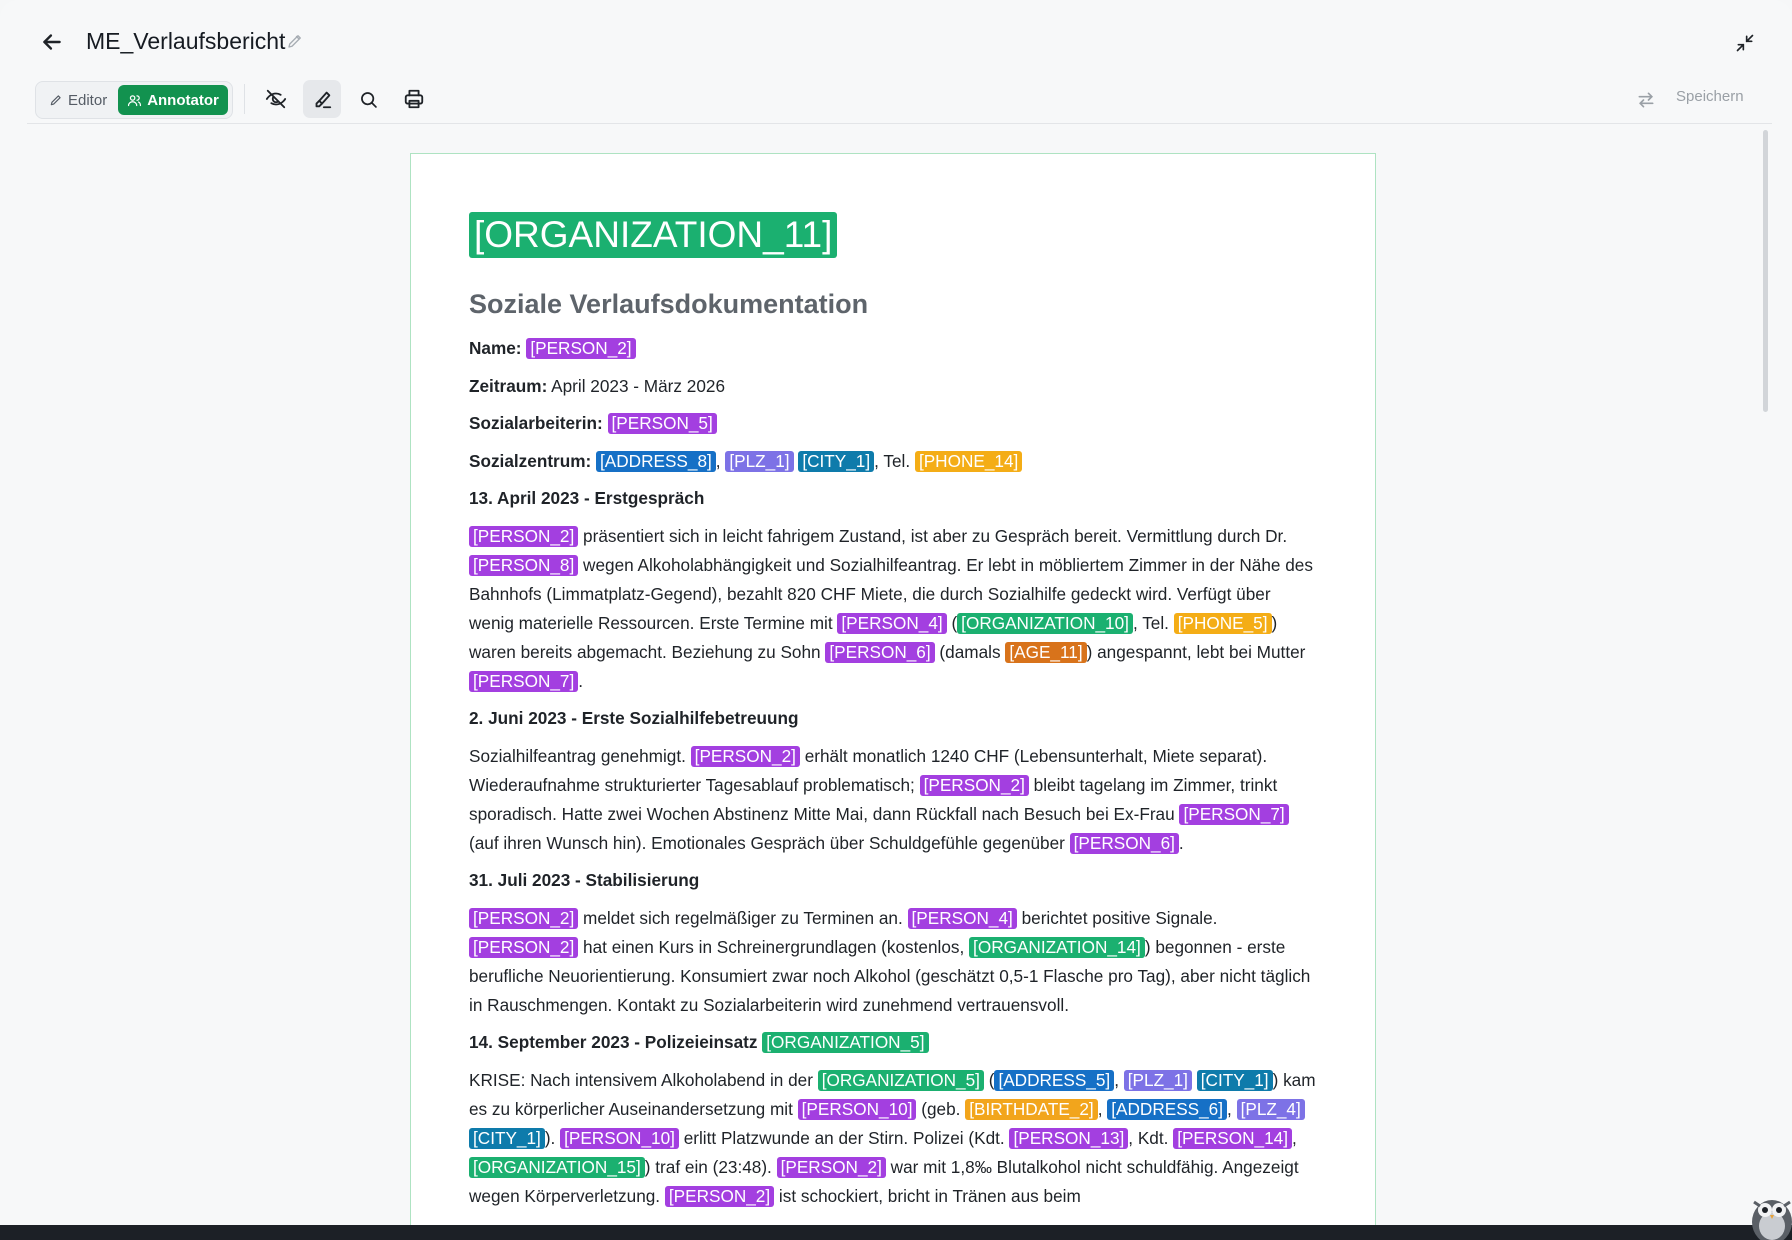 The width and height of the screenshot is (1792, 1240). What do you see at coordinates (616, 1042) in the screenshot?
I see `section-heading: 14. September 2023 - Polizeieinsatz` at bounding box center [616, 1042].